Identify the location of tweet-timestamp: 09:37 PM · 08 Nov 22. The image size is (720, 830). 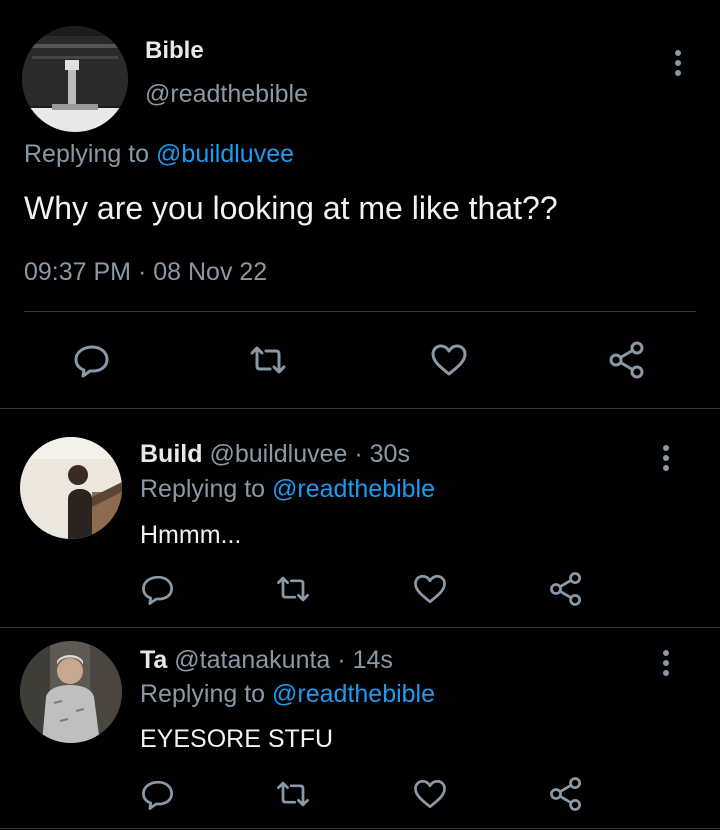
(145, 272).